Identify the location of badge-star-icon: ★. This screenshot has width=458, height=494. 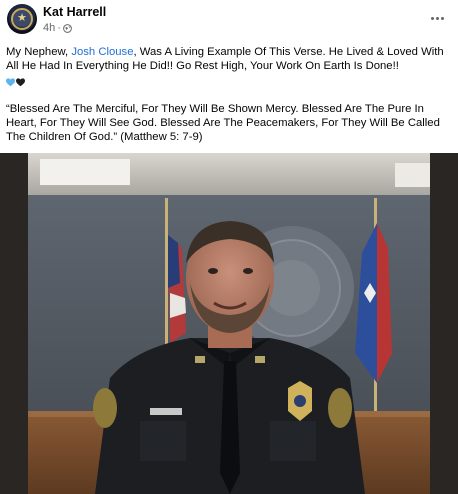
(22, 18).